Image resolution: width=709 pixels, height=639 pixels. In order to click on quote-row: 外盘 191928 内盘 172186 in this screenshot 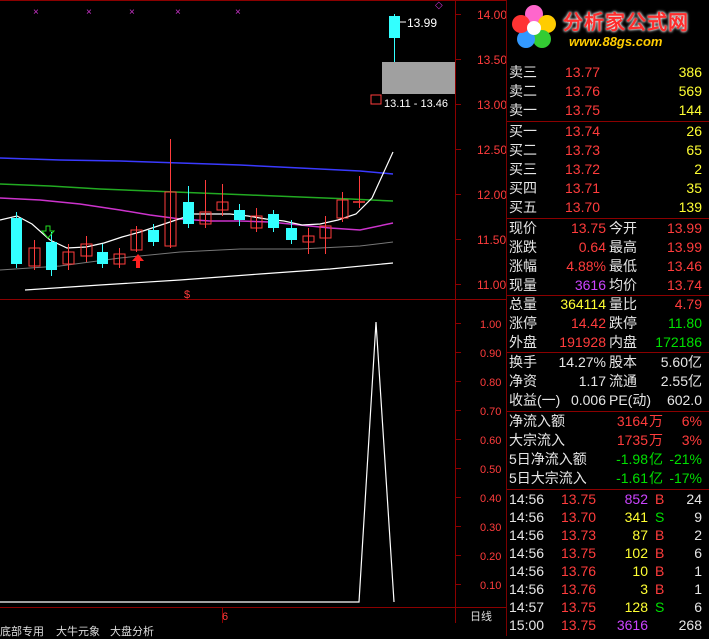, I will do `click(605, 342)`.